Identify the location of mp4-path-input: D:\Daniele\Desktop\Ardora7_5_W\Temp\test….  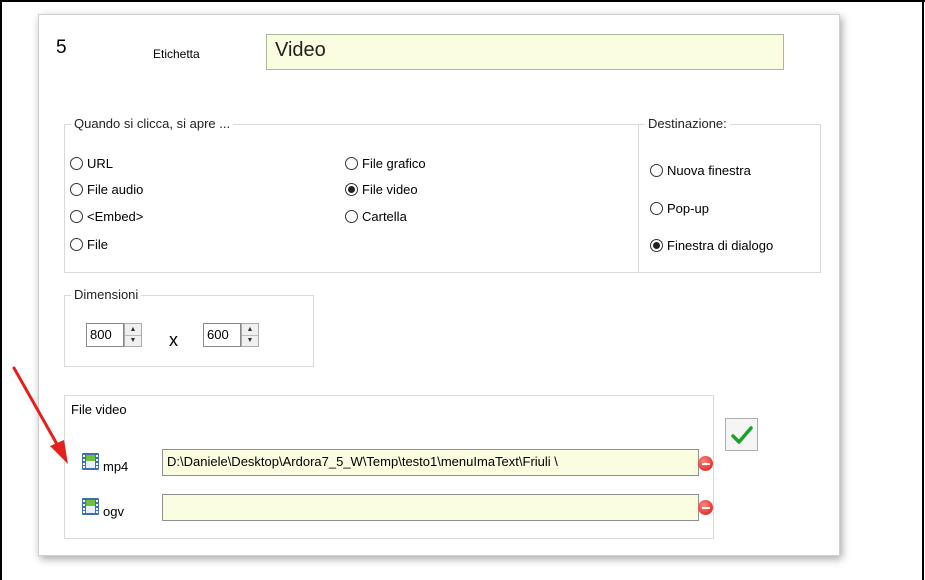
(430, 462).